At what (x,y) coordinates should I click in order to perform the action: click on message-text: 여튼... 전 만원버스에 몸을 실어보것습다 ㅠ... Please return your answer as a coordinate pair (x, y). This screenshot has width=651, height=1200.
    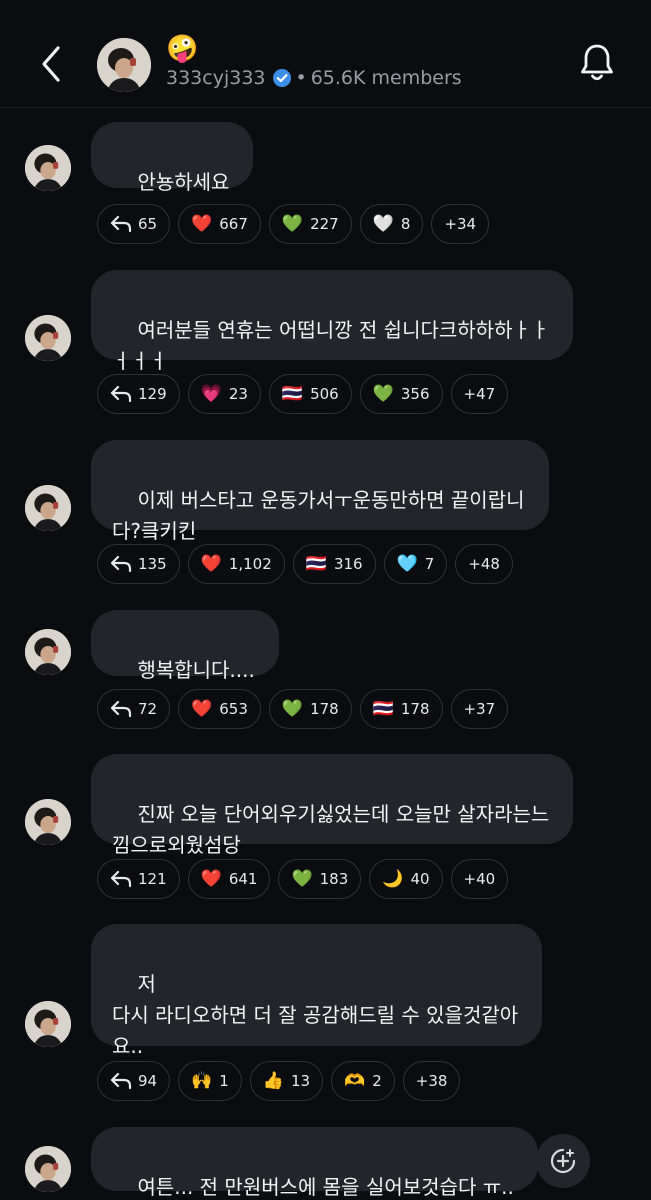
    Looking at the image, I should click on (325, 1187).